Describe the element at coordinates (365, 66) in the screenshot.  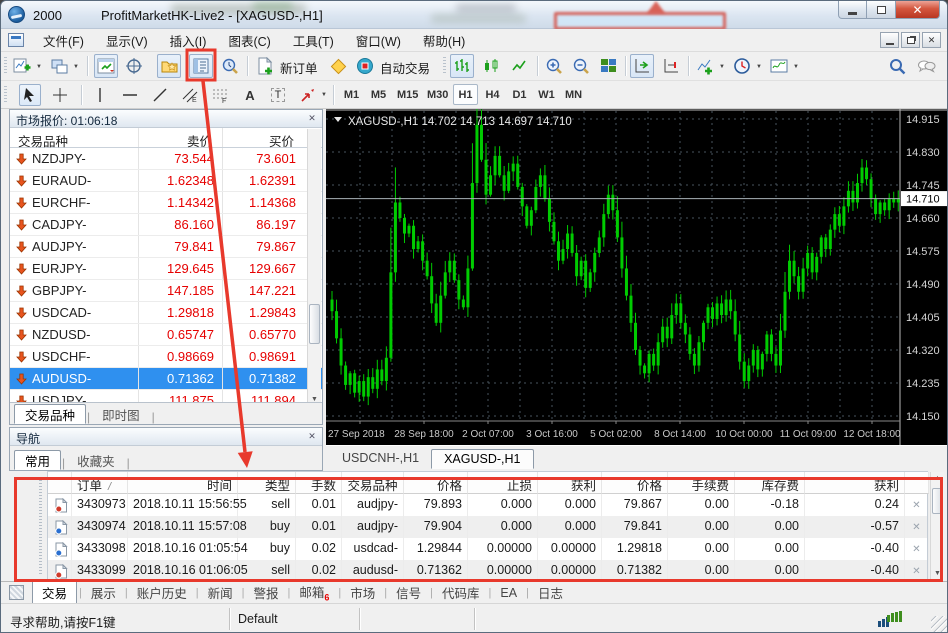
I see `autotrading-button` at that location.